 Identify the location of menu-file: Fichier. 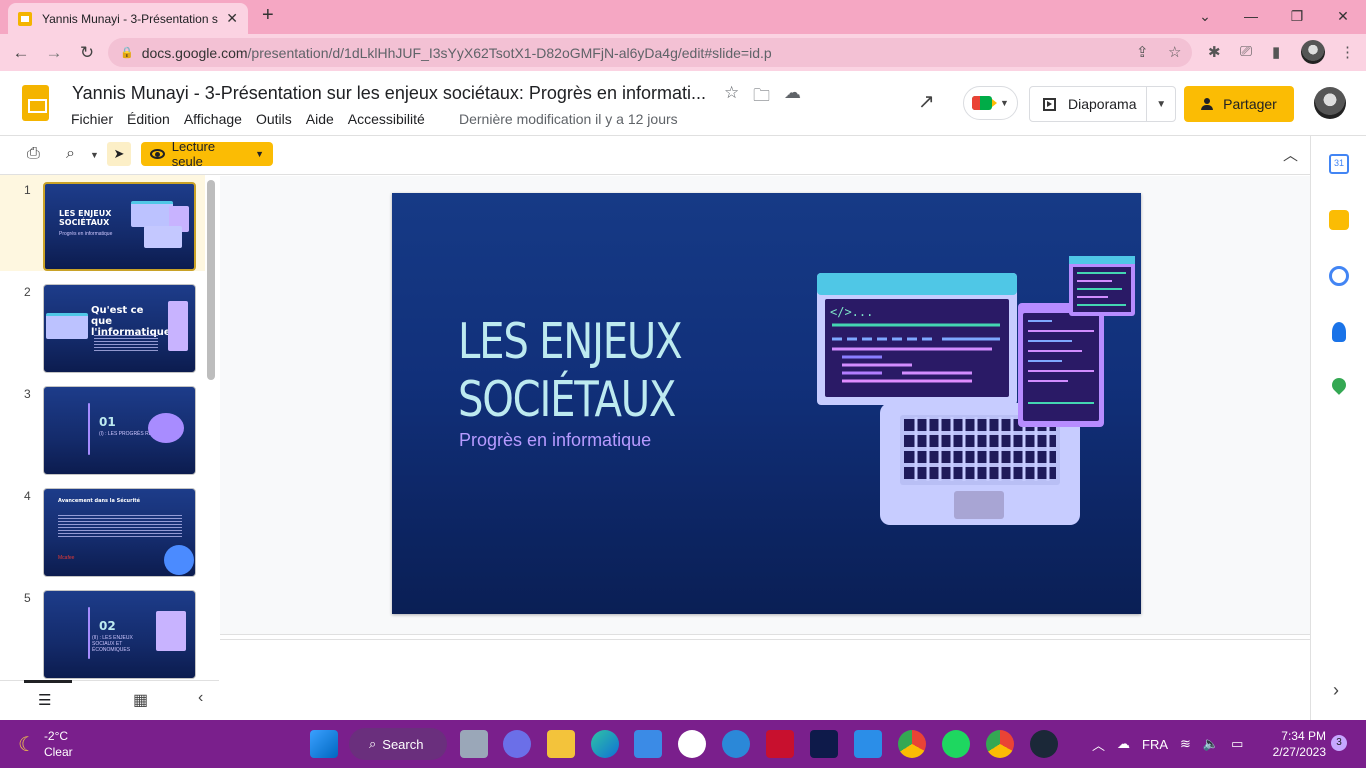
(92, 119).